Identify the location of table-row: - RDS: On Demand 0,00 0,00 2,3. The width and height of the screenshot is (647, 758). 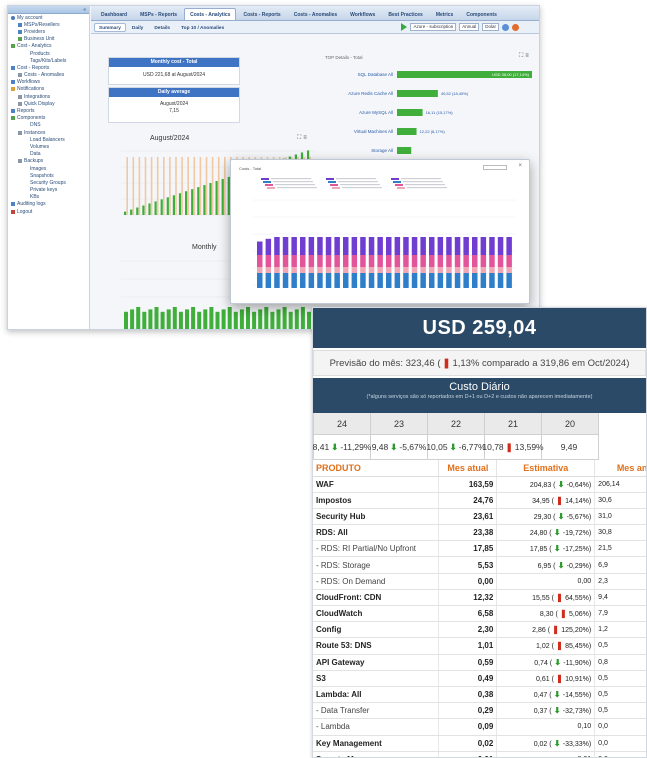
(479, 581).